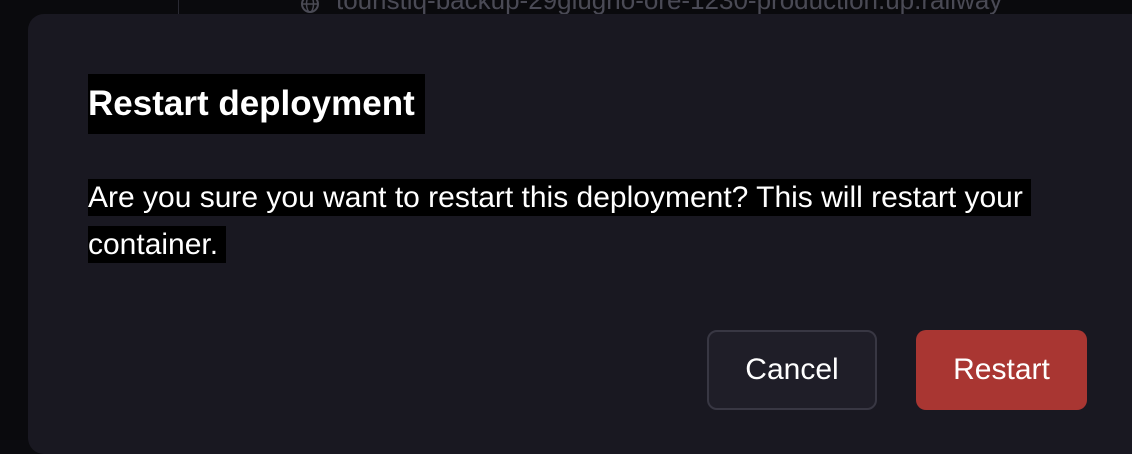 This screenshot has height=454, width=1132. Describe the element at coordinates (178, 7) in the screenshot. I see `background-divider` at that location.